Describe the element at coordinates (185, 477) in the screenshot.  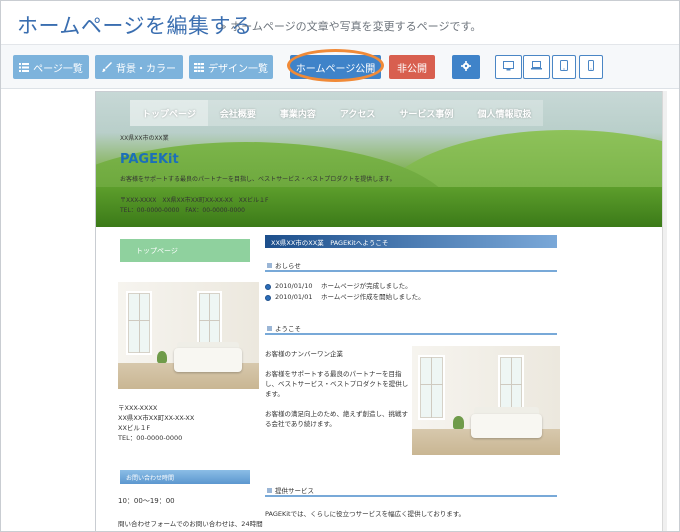
I see `contact-hours-label: お問い合わせ時間` at that location.